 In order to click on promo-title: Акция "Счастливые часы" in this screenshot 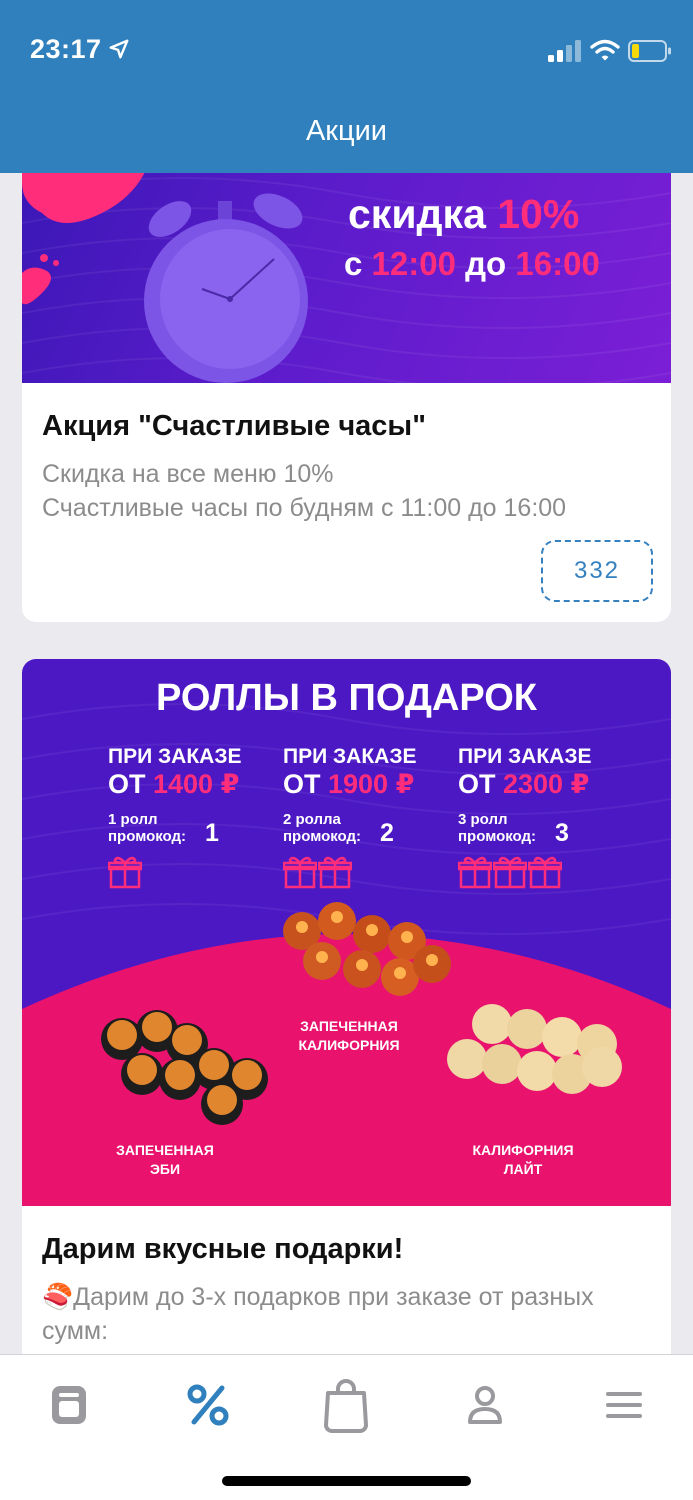, I will do `click(234, 426)`.